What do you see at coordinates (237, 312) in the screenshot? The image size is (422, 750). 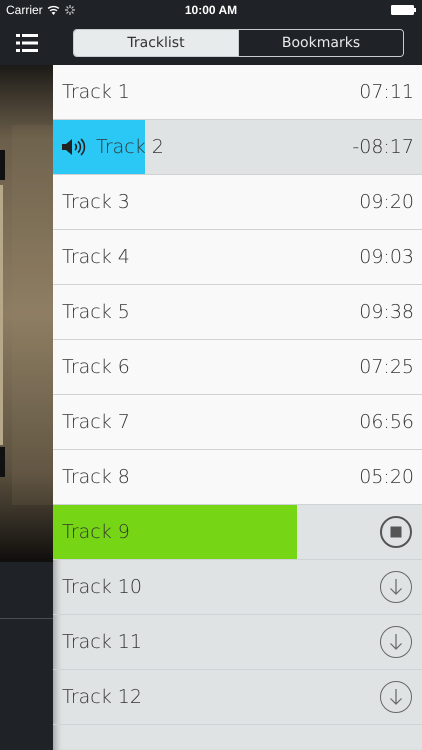 I see `track-row: Track 5 09:38` at bounding box center [237, 312].